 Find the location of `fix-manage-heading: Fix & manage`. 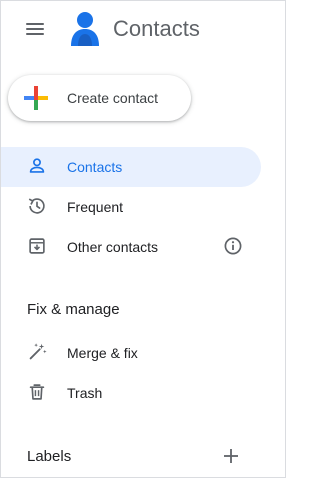

fix-manage-heading: Fix & manage is located at coordinates (73, 309).